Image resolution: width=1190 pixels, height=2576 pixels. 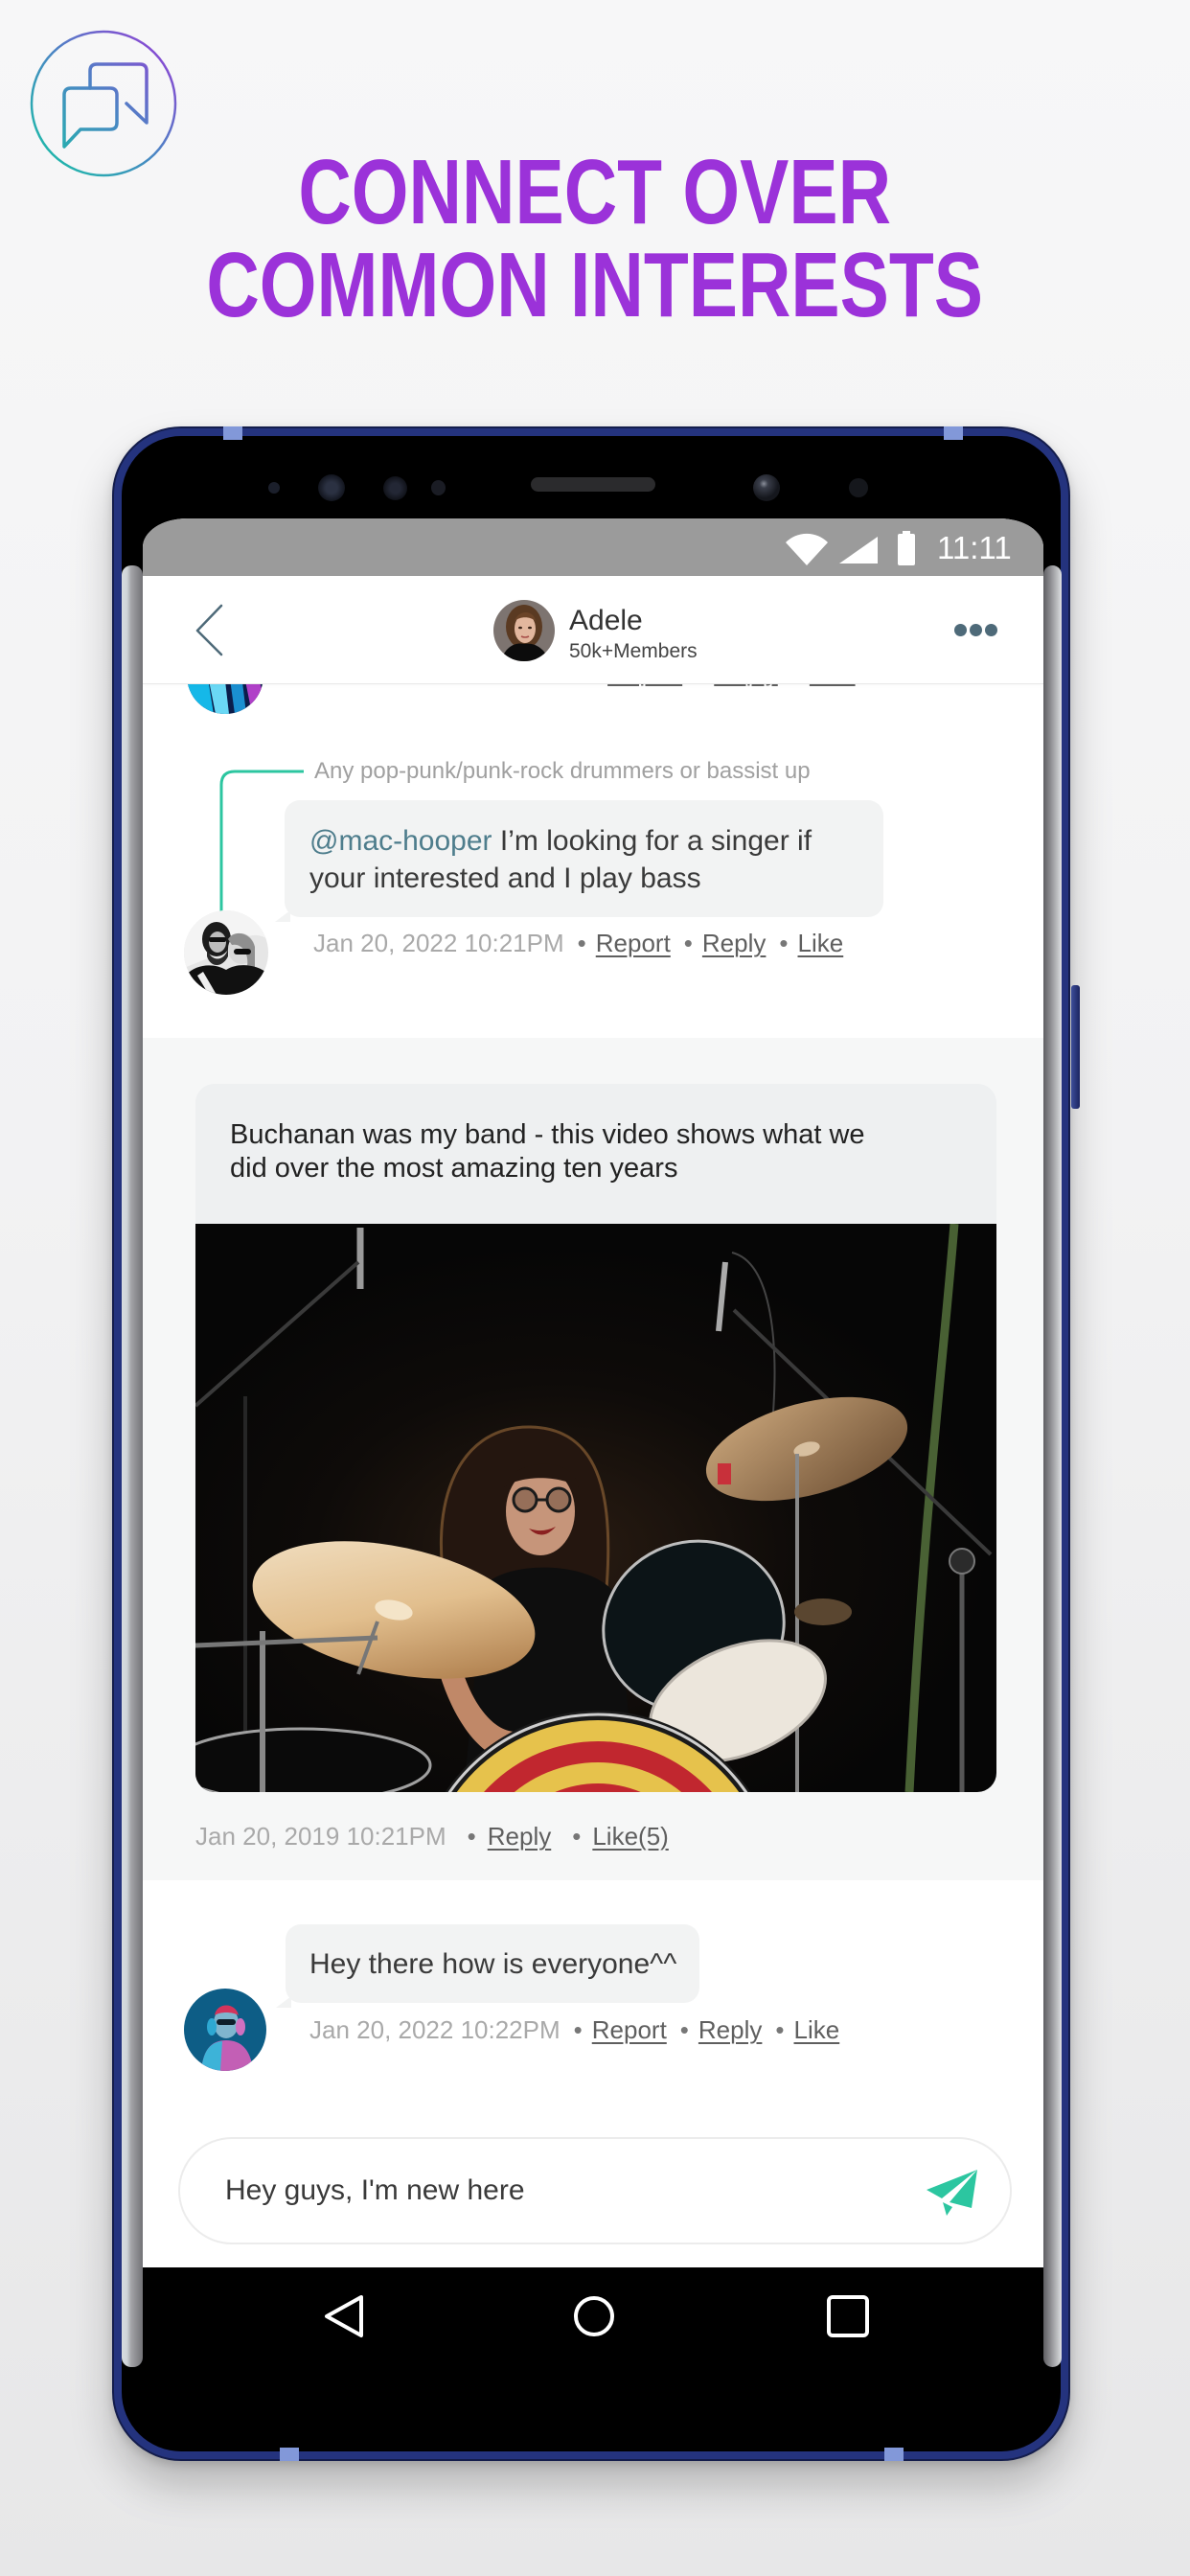 What do you see at coordinates (595, 1508) in the screenshot?
I see `post-photo` at bounding box center [595, 1508].